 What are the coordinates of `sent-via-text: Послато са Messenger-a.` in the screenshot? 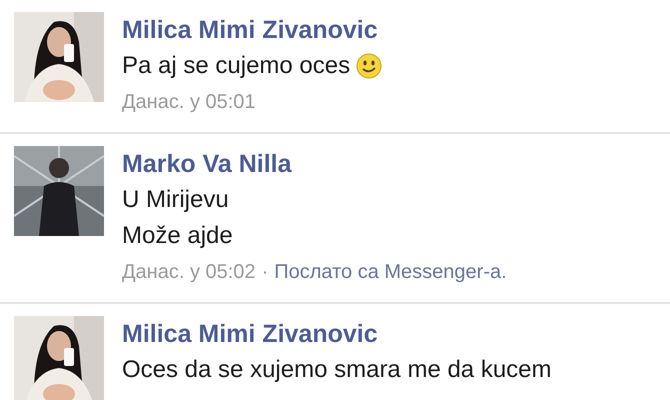 It's located at (390, 272).